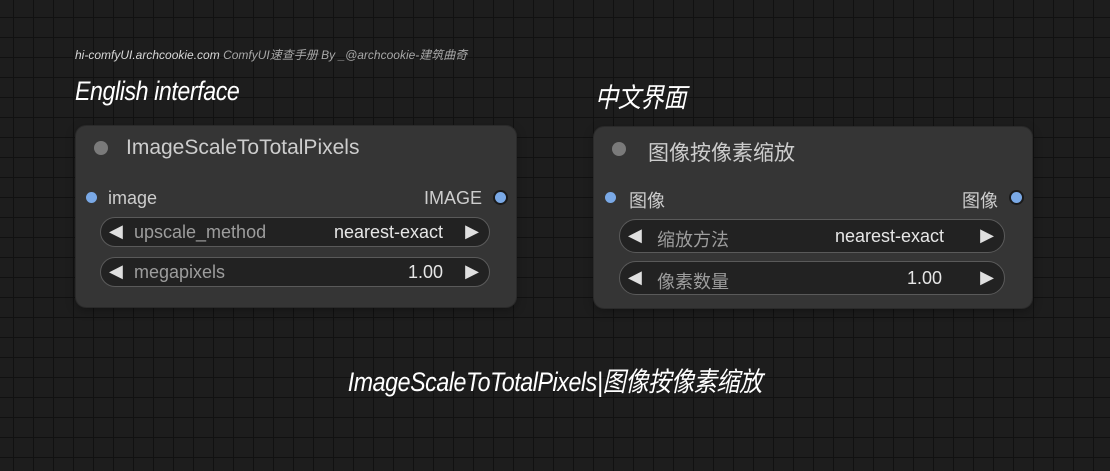  Describe the element at coordinates (813, 149) in the screenshot. I see `node-title-bar: 图像按像素缩放` at that location.